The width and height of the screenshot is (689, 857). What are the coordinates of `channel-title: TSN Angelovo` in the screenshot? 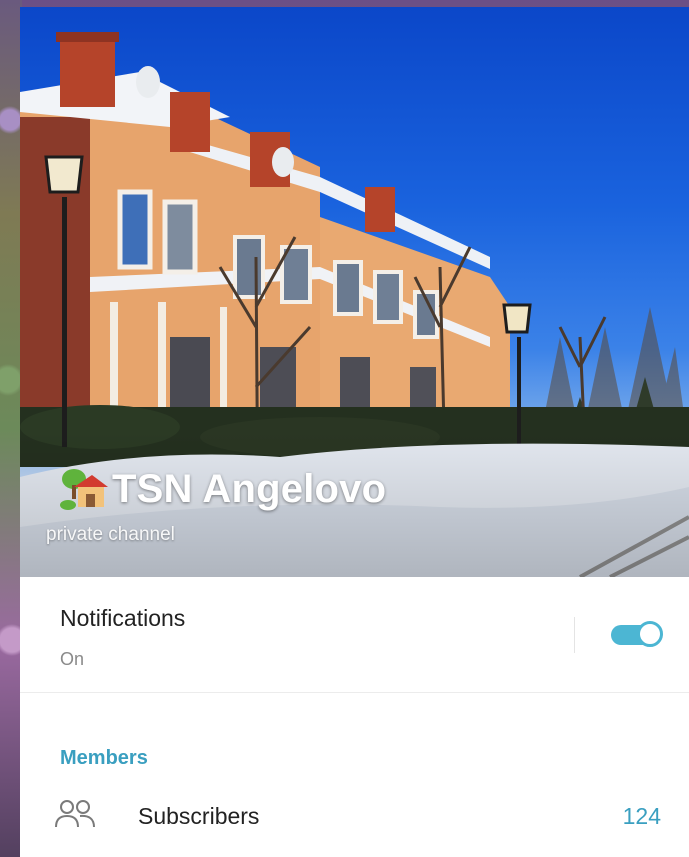 It's located at (223, 489).